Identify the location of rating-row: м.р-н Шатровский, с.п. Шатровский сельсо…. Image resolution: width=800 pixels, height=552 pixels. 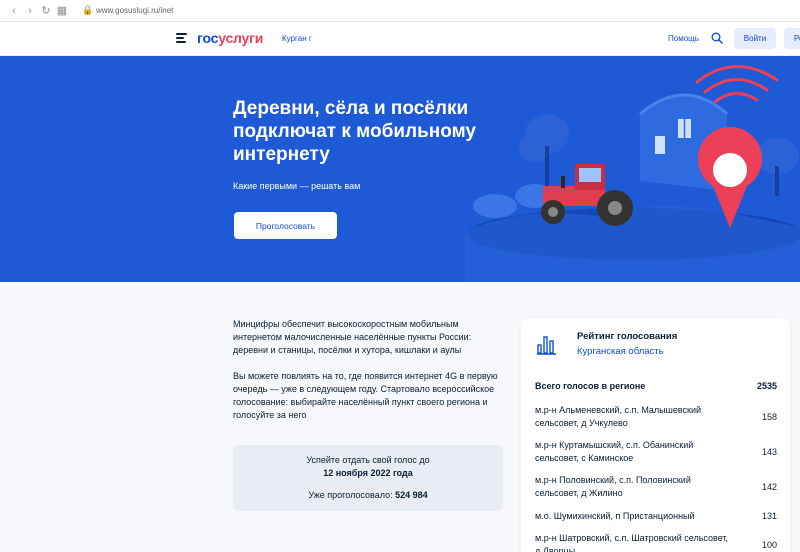
(656, 542).